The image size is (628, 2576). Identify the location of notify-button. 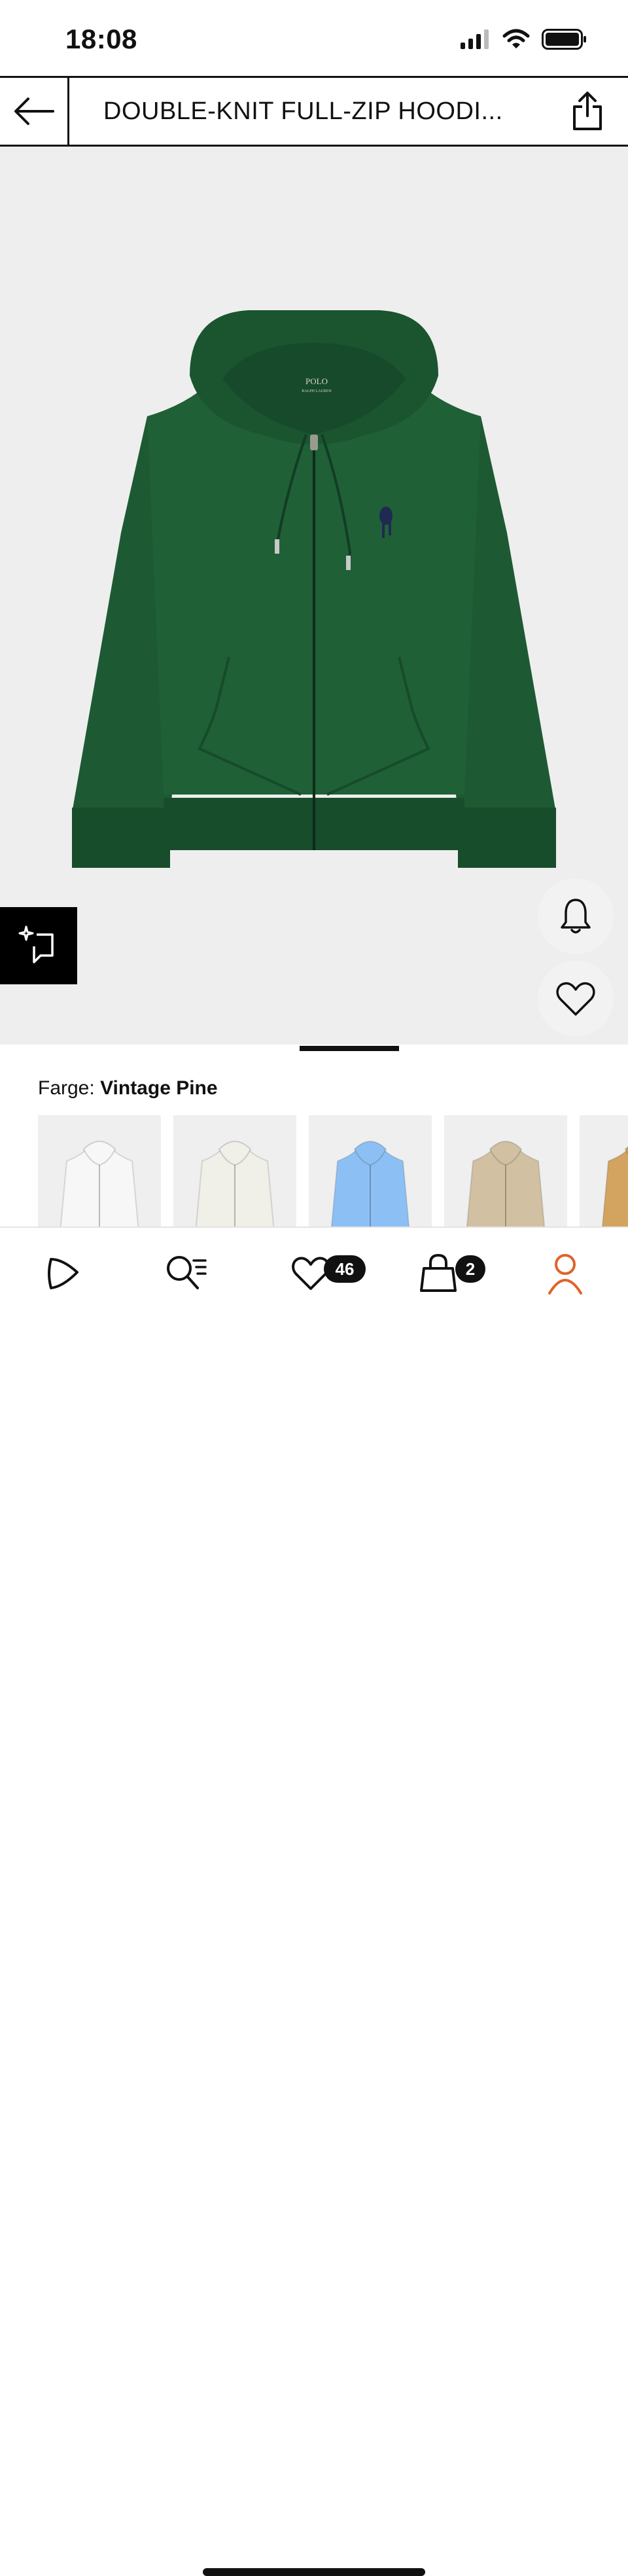
(576, 916).